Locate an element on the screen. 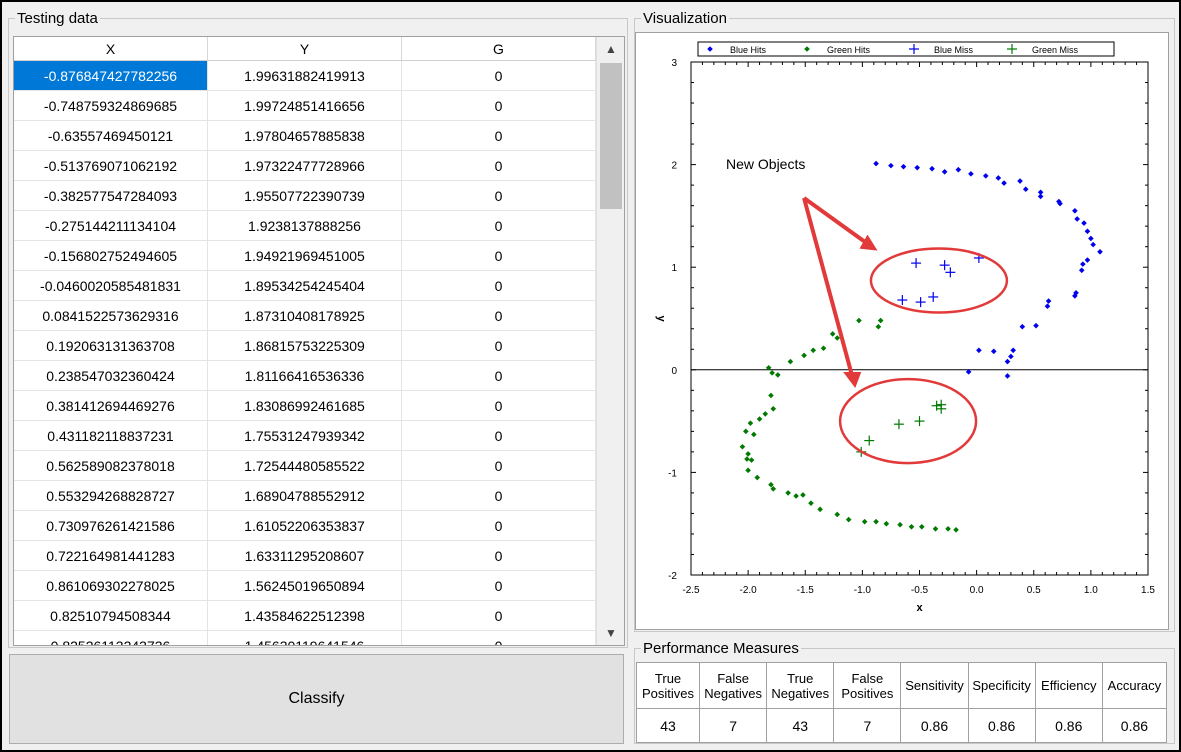 The width and height of the screenshot is (1181, 752). column-header-y: Y is located at coordinates (305, 48).